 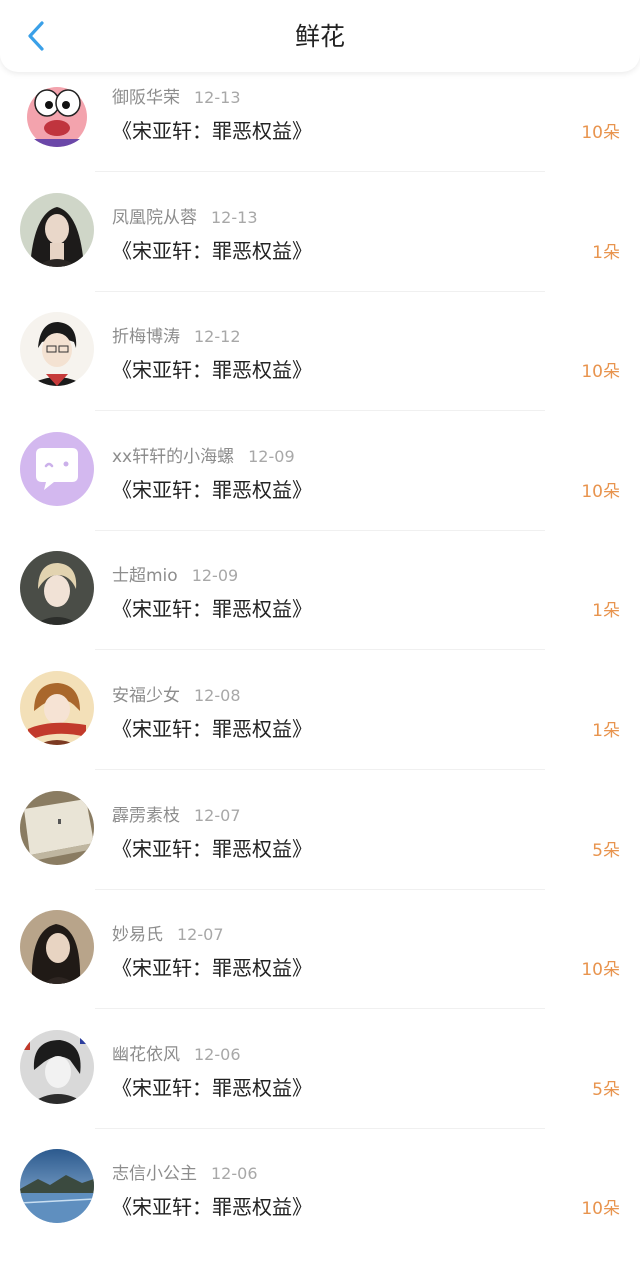 What do you see at coordinates (320, 611) in the screenshot?
I see `list-item: 士超mio 12-09 《宋亚轩：罪恶权益》 1朵` at bounding box center [320, 611].